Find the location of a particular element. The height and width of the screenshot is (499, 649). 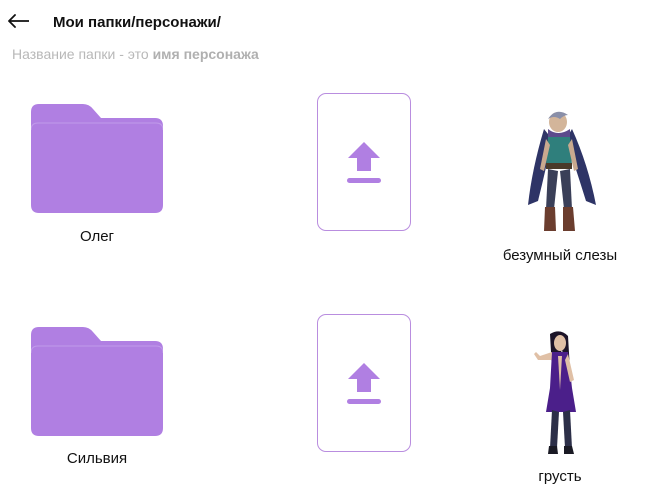

character-woman-portrait is located at coordinates (555, 392).